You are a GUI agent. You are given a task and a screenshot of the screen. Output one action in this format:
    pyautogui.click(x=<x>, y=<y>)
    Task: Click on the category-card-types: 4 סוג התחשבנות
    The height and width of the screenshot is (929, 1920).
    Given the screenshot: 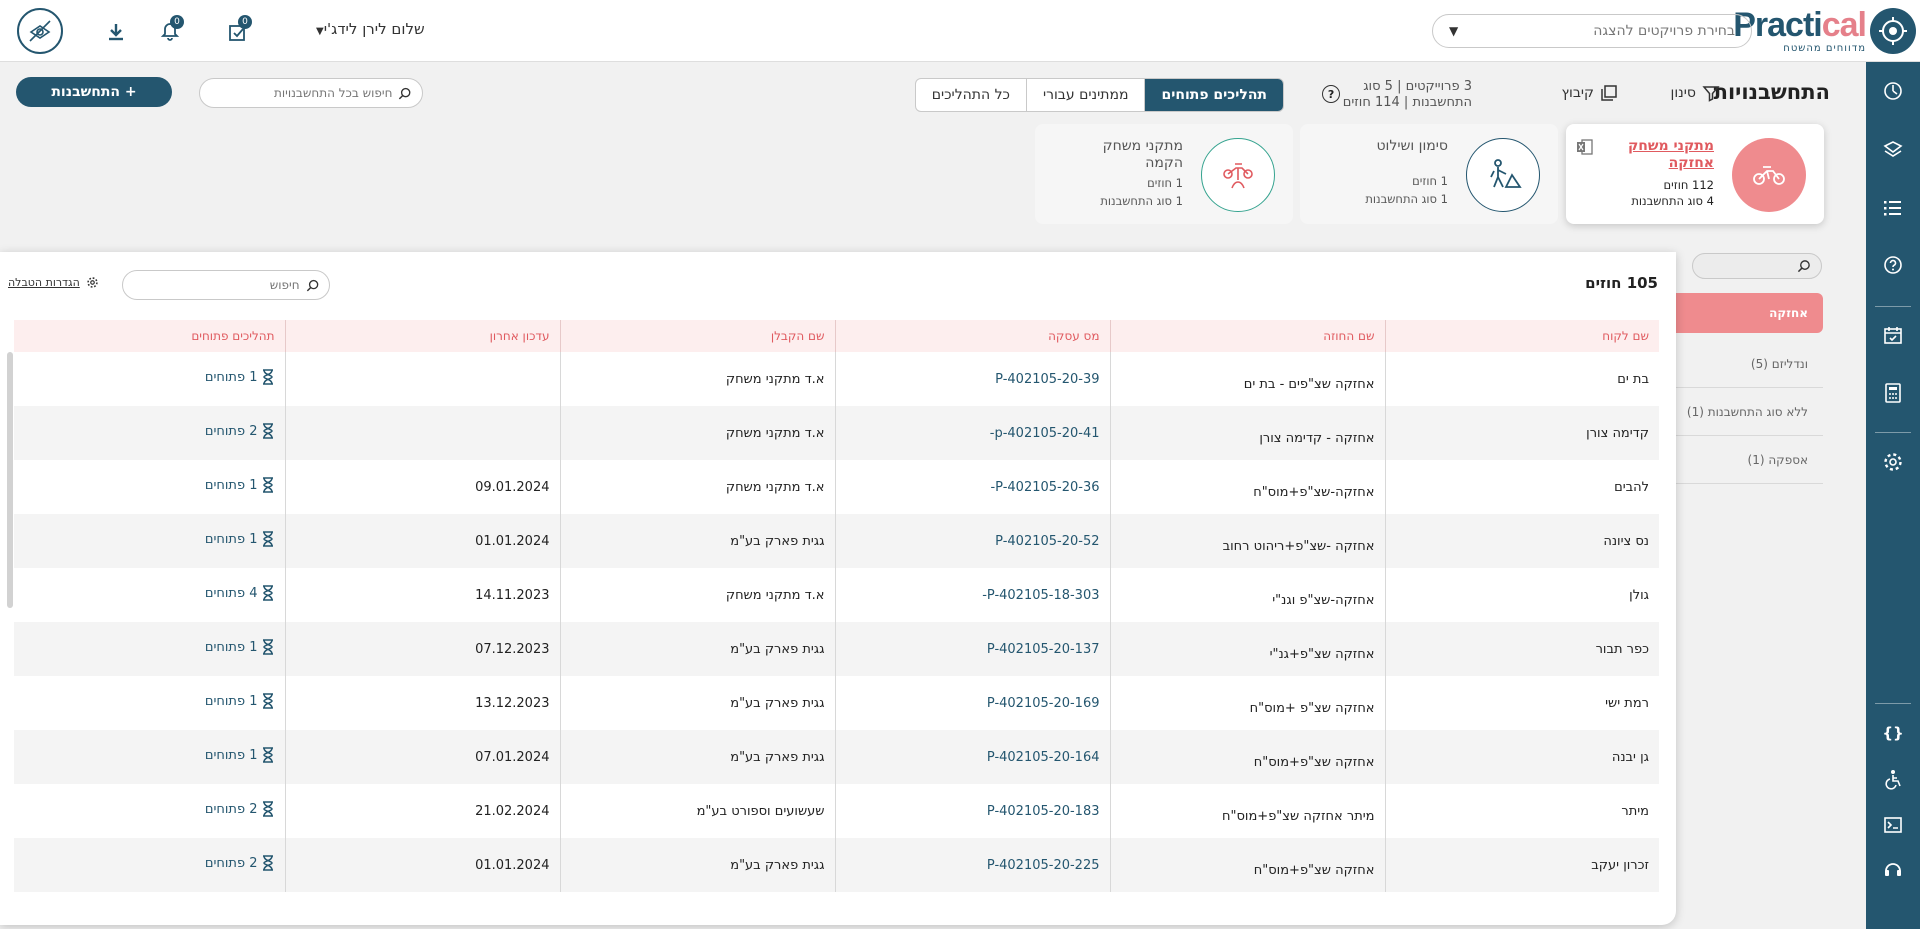 What is the action you would take?
    pyautogui.click(x=1672, y=201)
    